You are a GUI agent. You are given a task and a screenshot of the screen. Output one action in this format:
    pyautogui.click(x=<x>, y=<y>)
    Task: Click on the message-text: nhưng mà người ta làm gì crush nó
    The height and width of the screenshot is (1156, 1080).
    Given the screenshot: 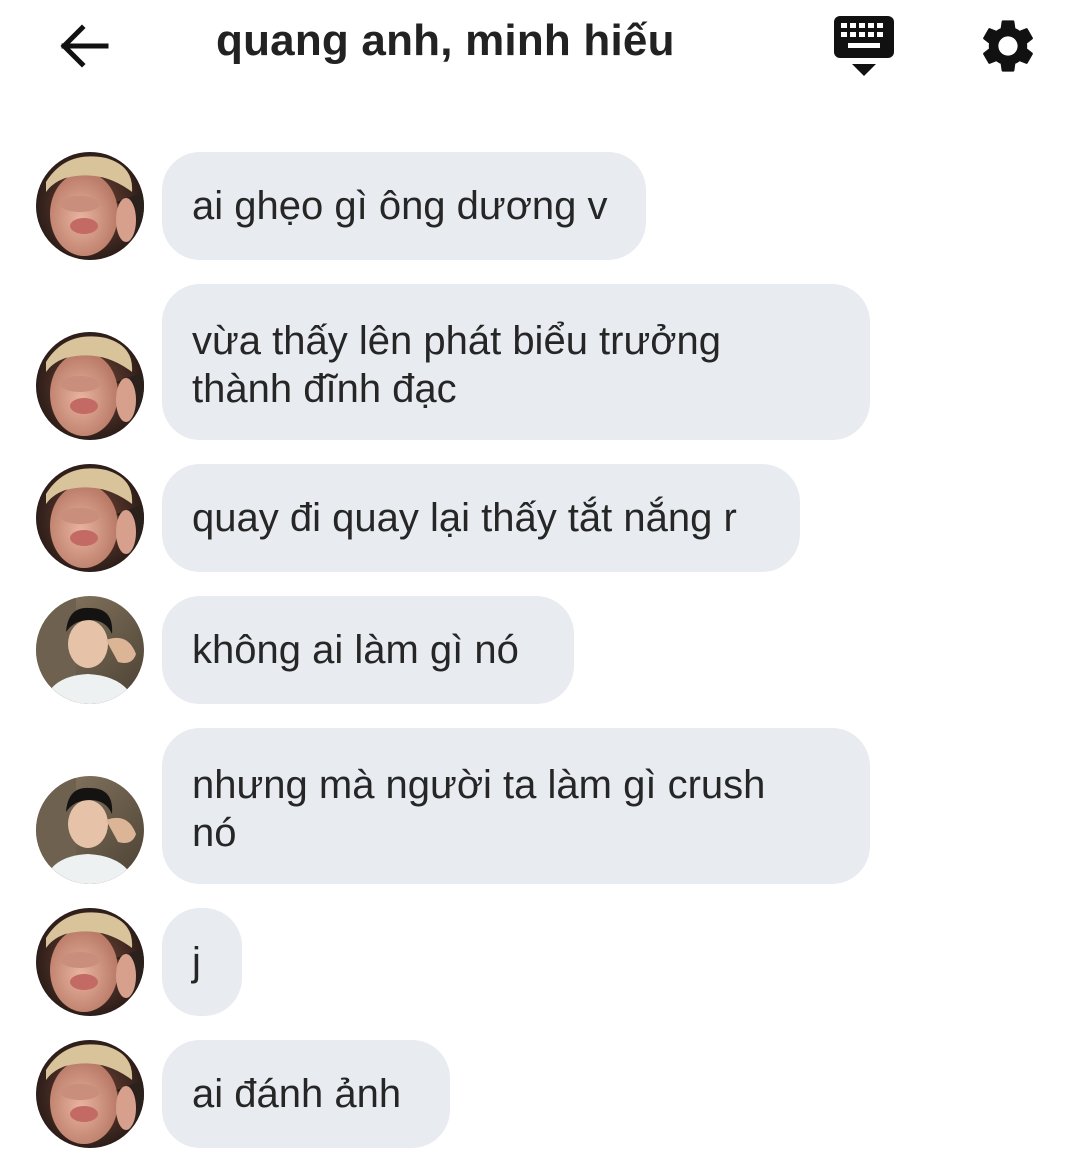 What is the action you would take?
    pyautogui.click(x=479, y=809)
    